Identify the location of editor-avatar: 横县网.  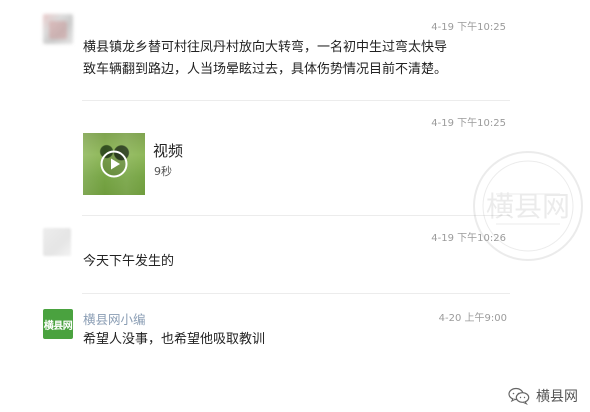
(58, 324).